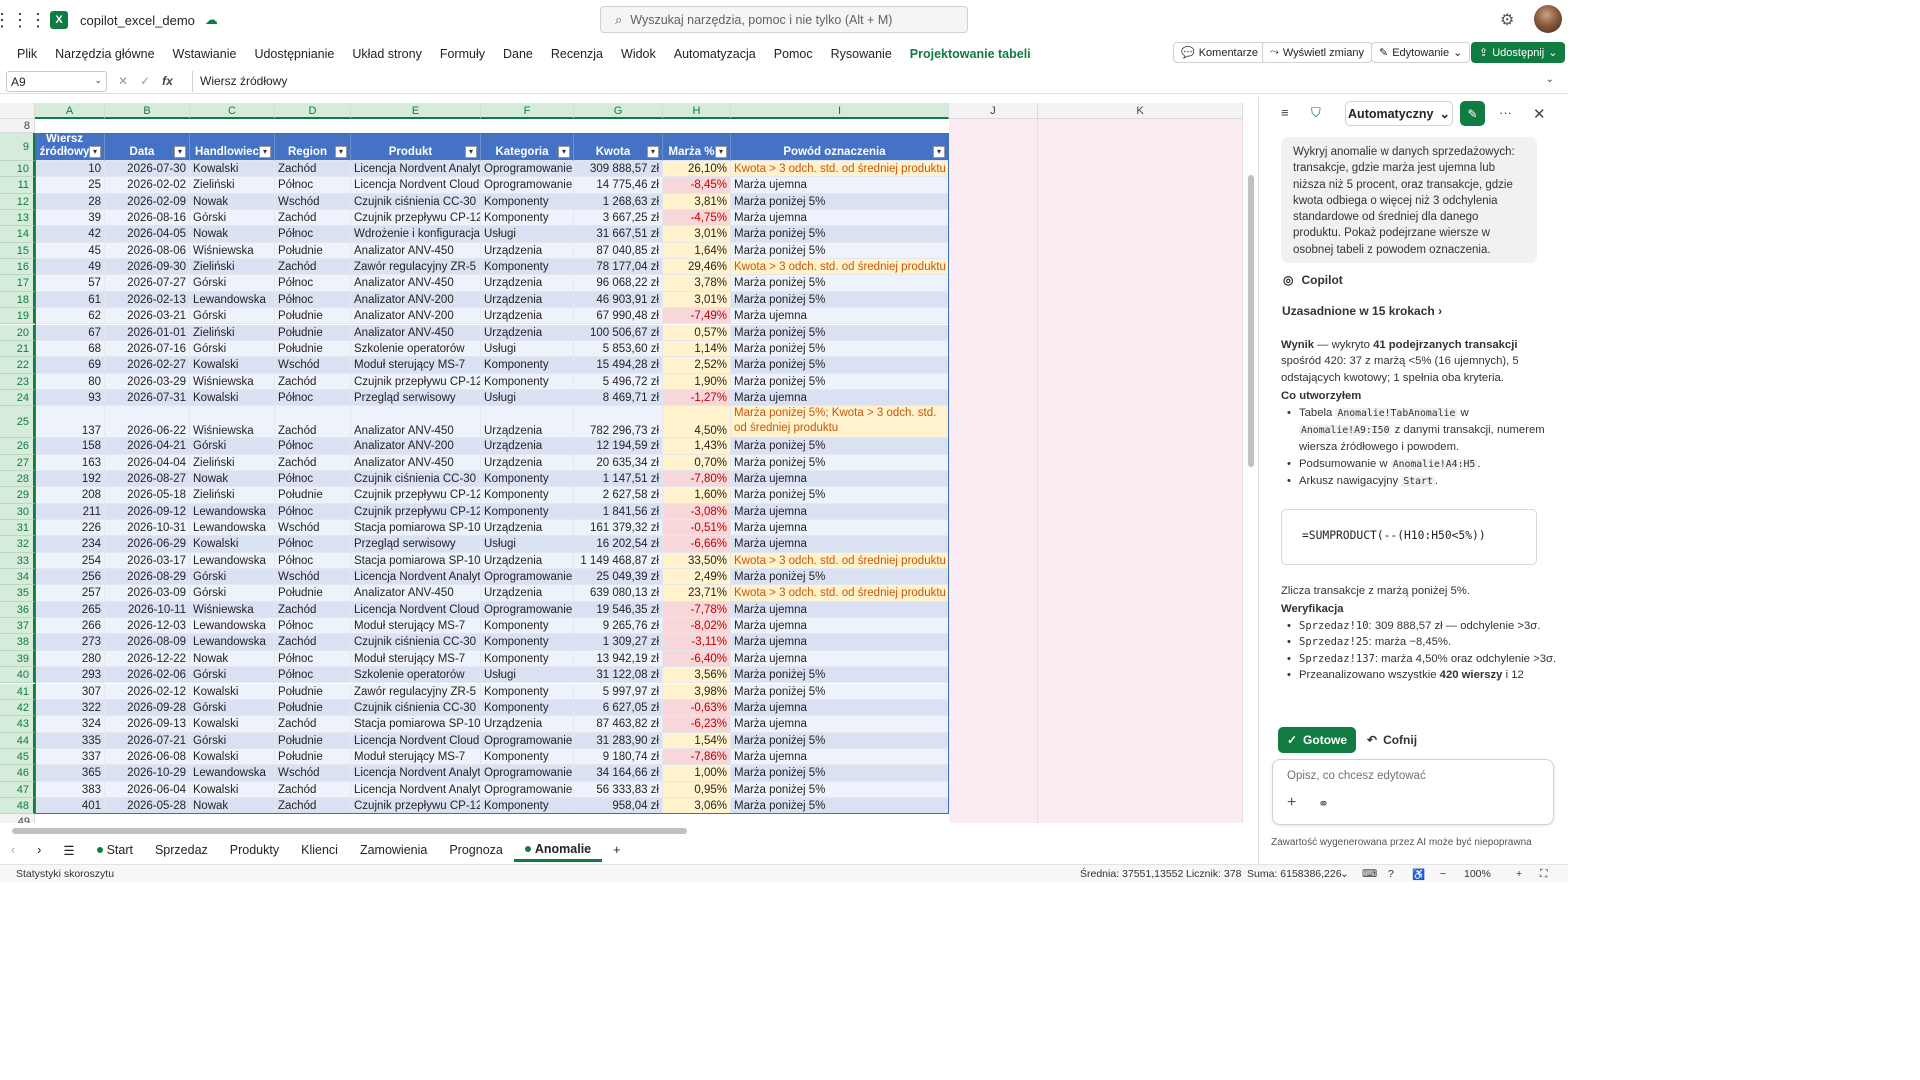 The image size is (1920, 1080). What do you see at coordinates (147, 381) in the screenshot?
I see `table-cell: 2026-03-29` at bounding box center [147, 381].